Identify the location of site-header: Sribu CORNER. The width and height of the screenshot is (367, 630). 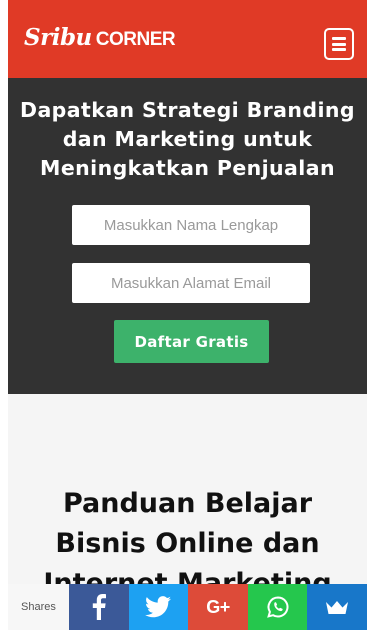
(187, 39).